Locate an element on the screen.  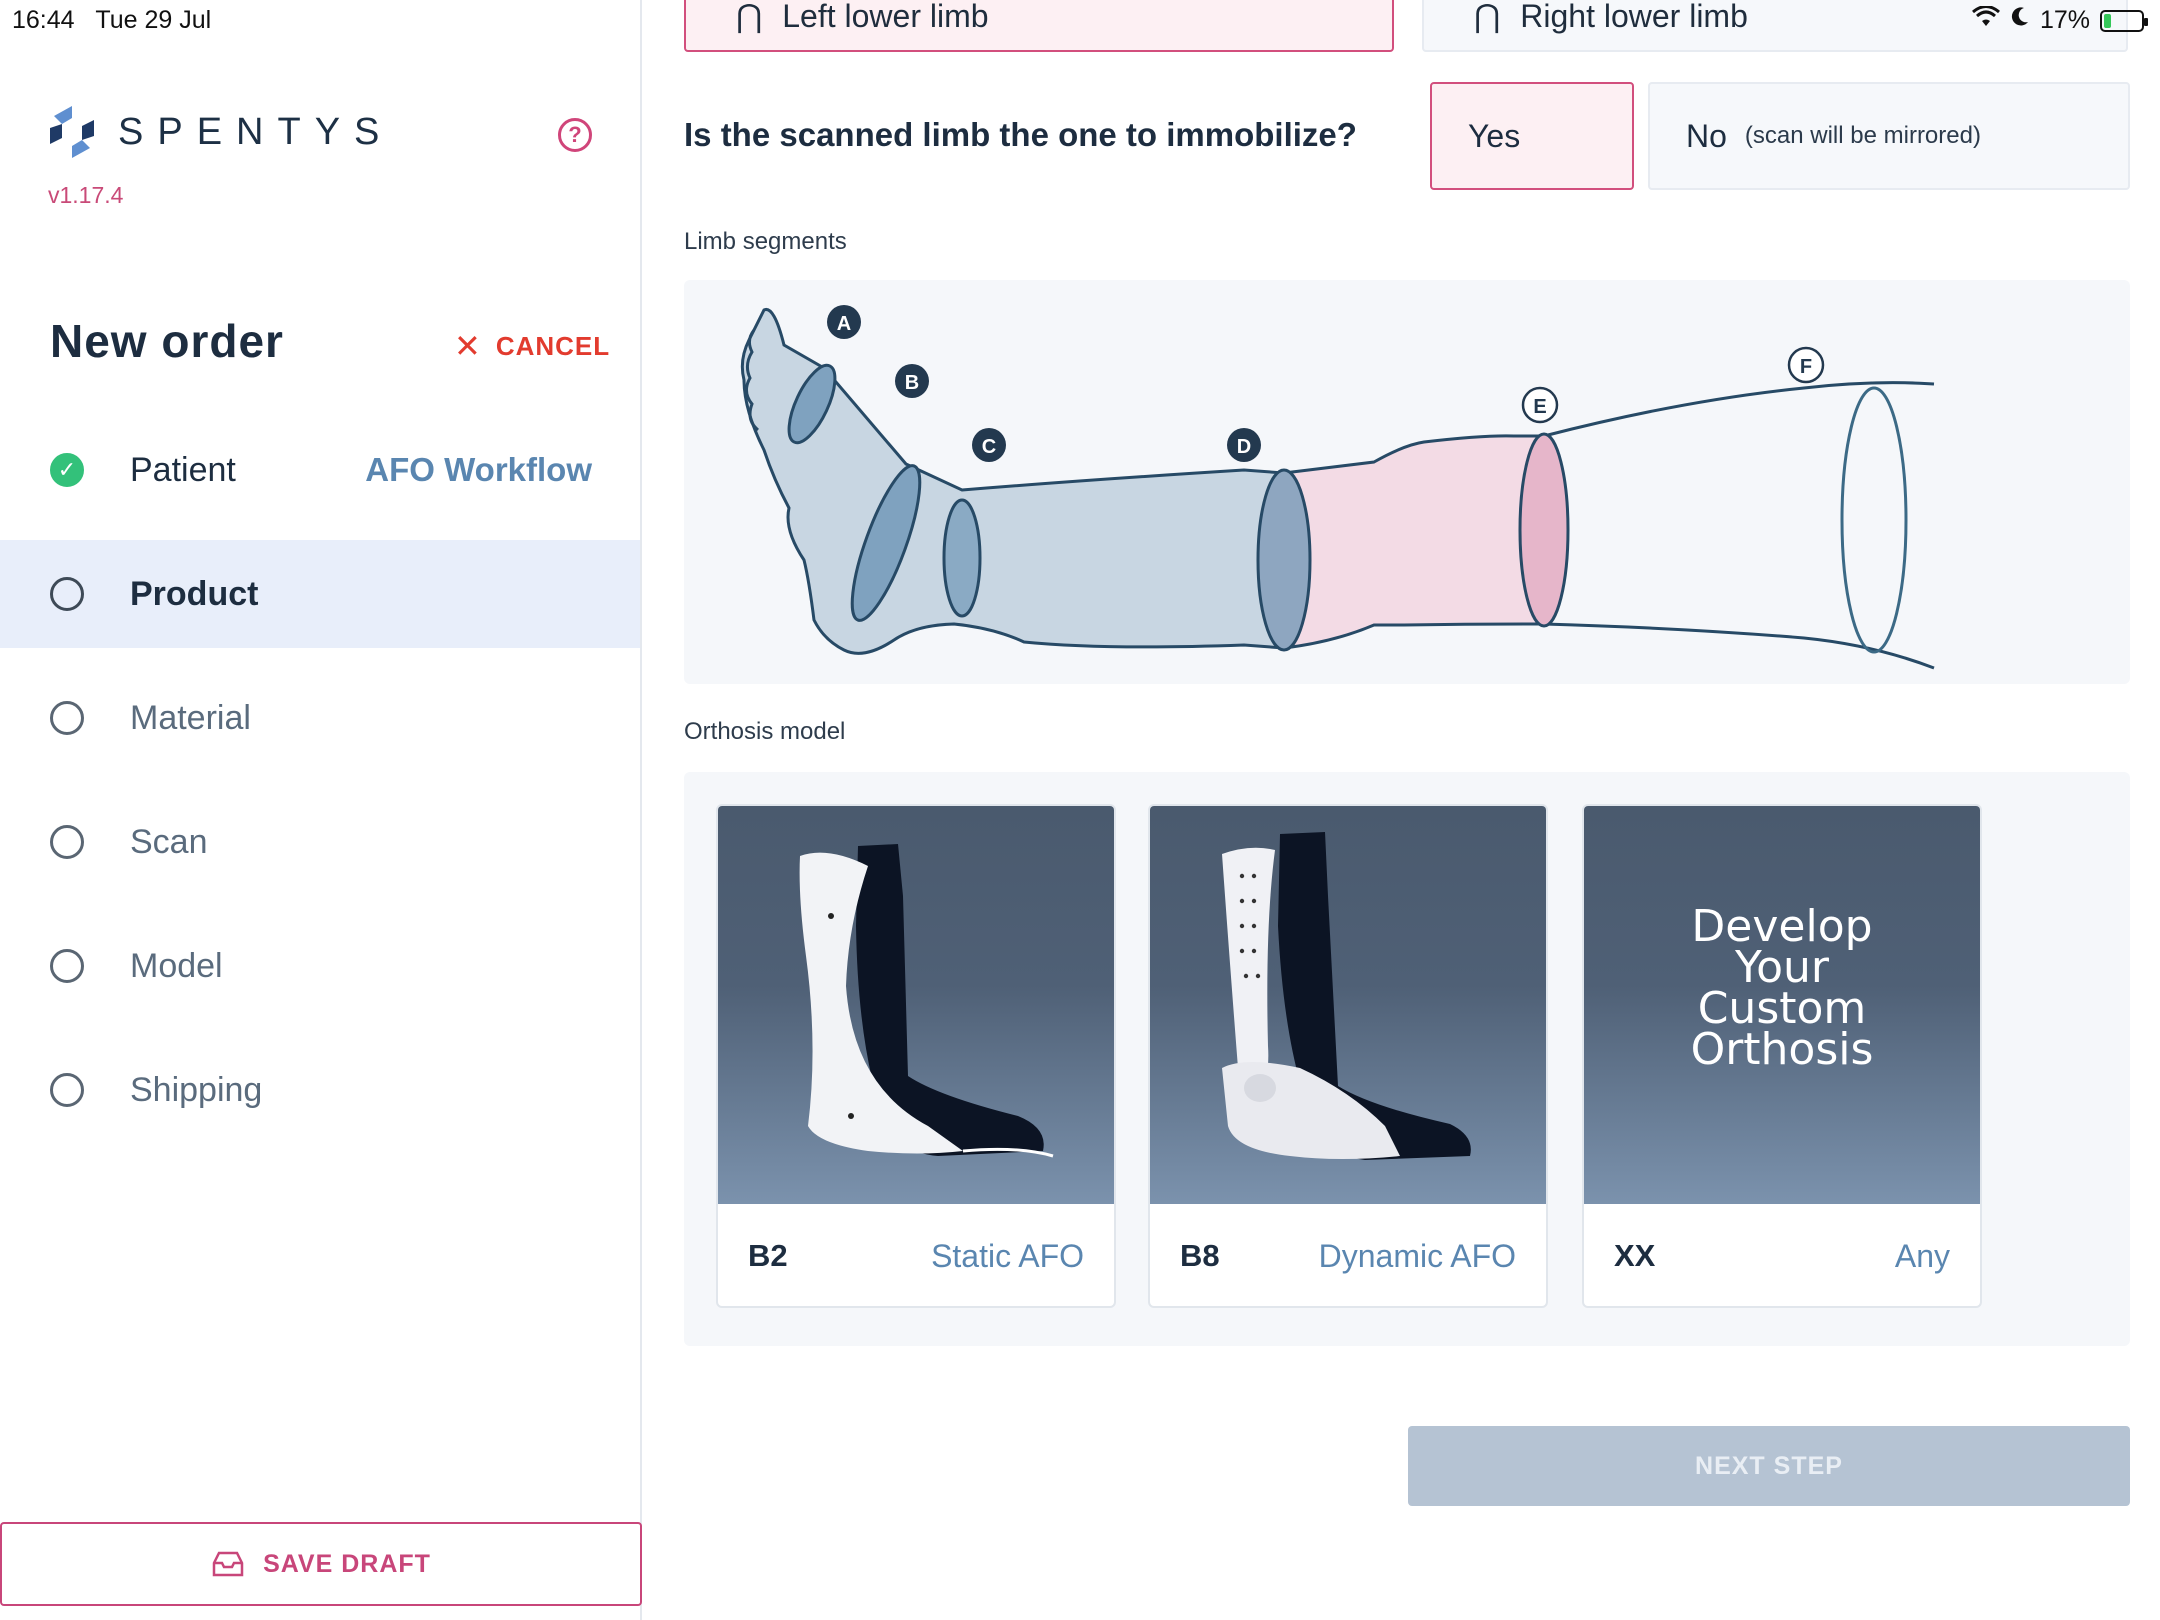
svg-text: B is located at coordinates (912, 383).